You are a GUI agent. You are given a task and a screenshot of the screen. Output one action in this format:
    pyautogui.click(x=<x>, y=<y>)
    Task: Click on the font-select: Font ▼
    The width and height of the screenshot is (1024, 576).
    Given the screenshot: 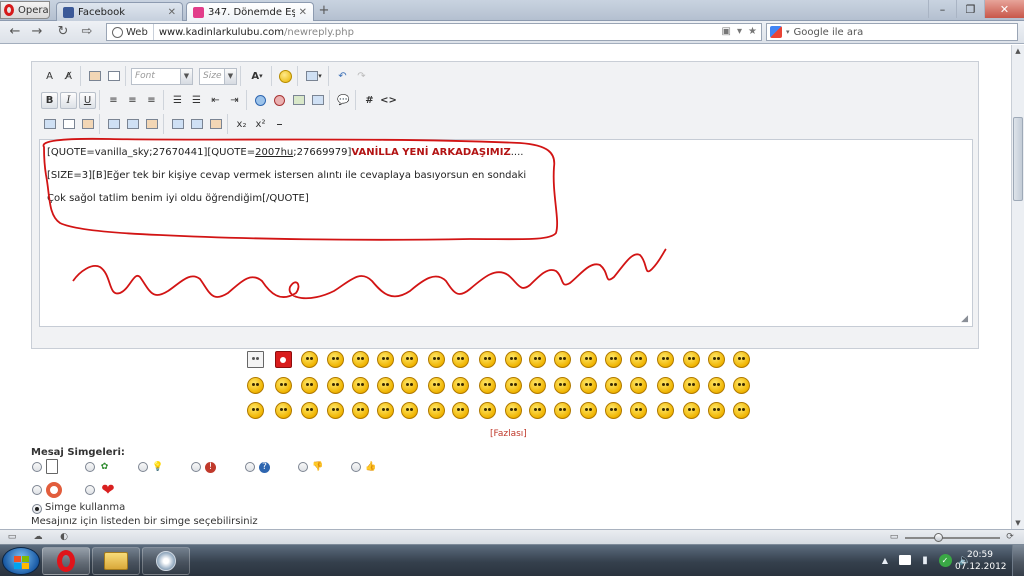 What is the action you would take?
    pyautogui.click(x=162, y=76)
    